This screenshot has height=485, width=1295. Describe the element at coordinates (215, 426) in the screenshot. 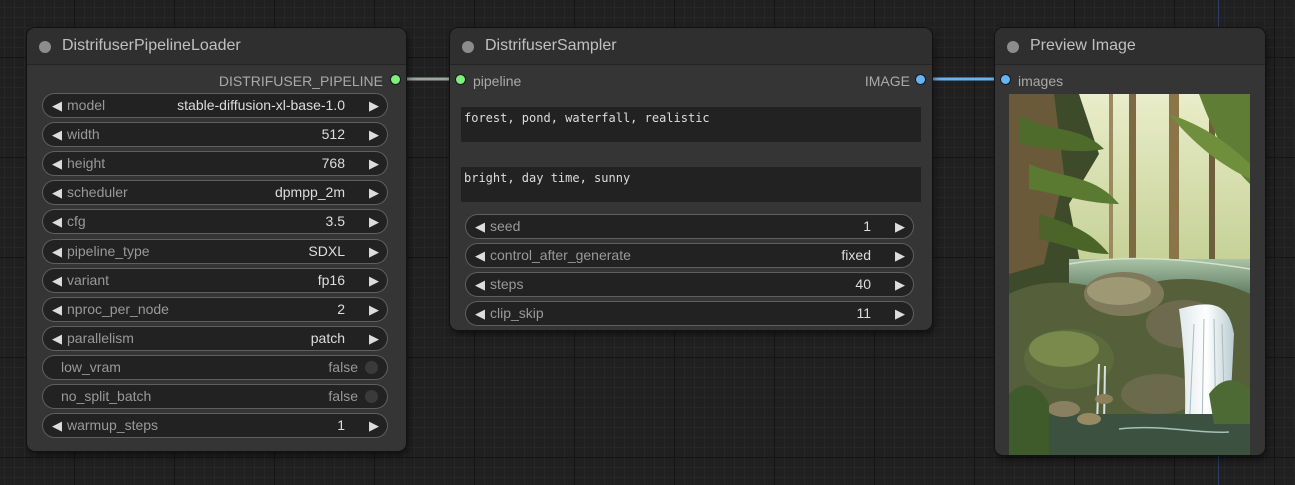

I see `widget-warmup-steps: ◀ warmup_steps 1 ▶` at that location.